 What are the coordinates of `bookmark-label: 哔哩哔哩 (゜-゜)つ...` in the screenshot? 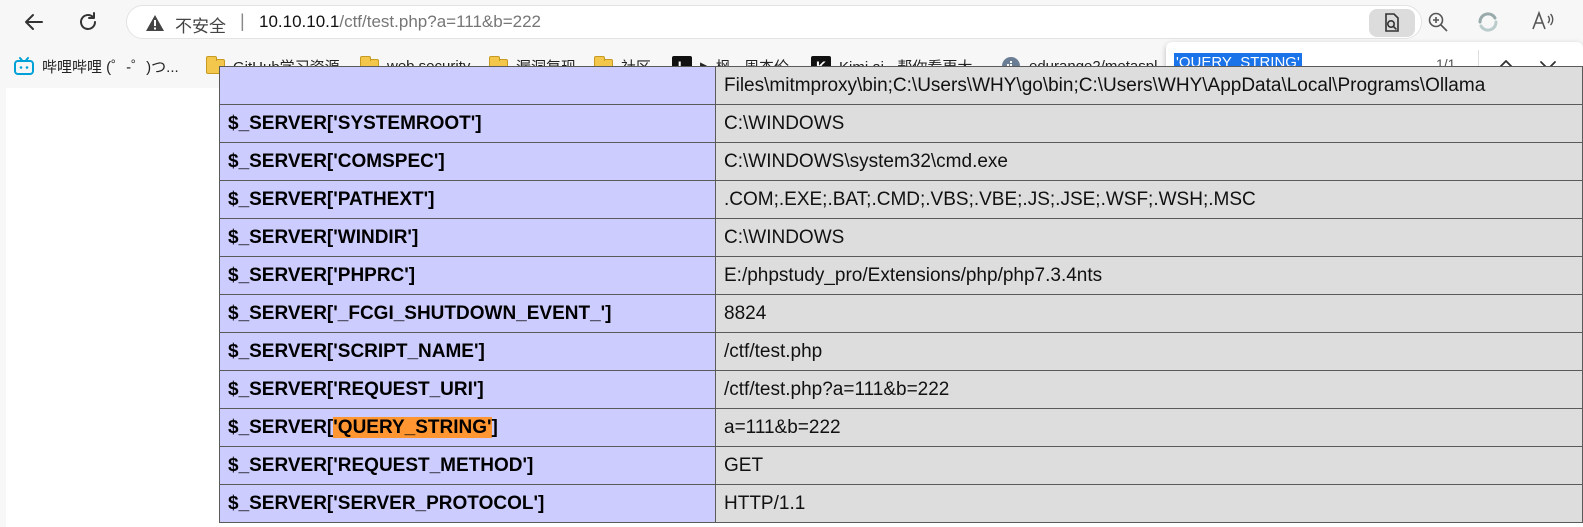 It's located at (110, 67).